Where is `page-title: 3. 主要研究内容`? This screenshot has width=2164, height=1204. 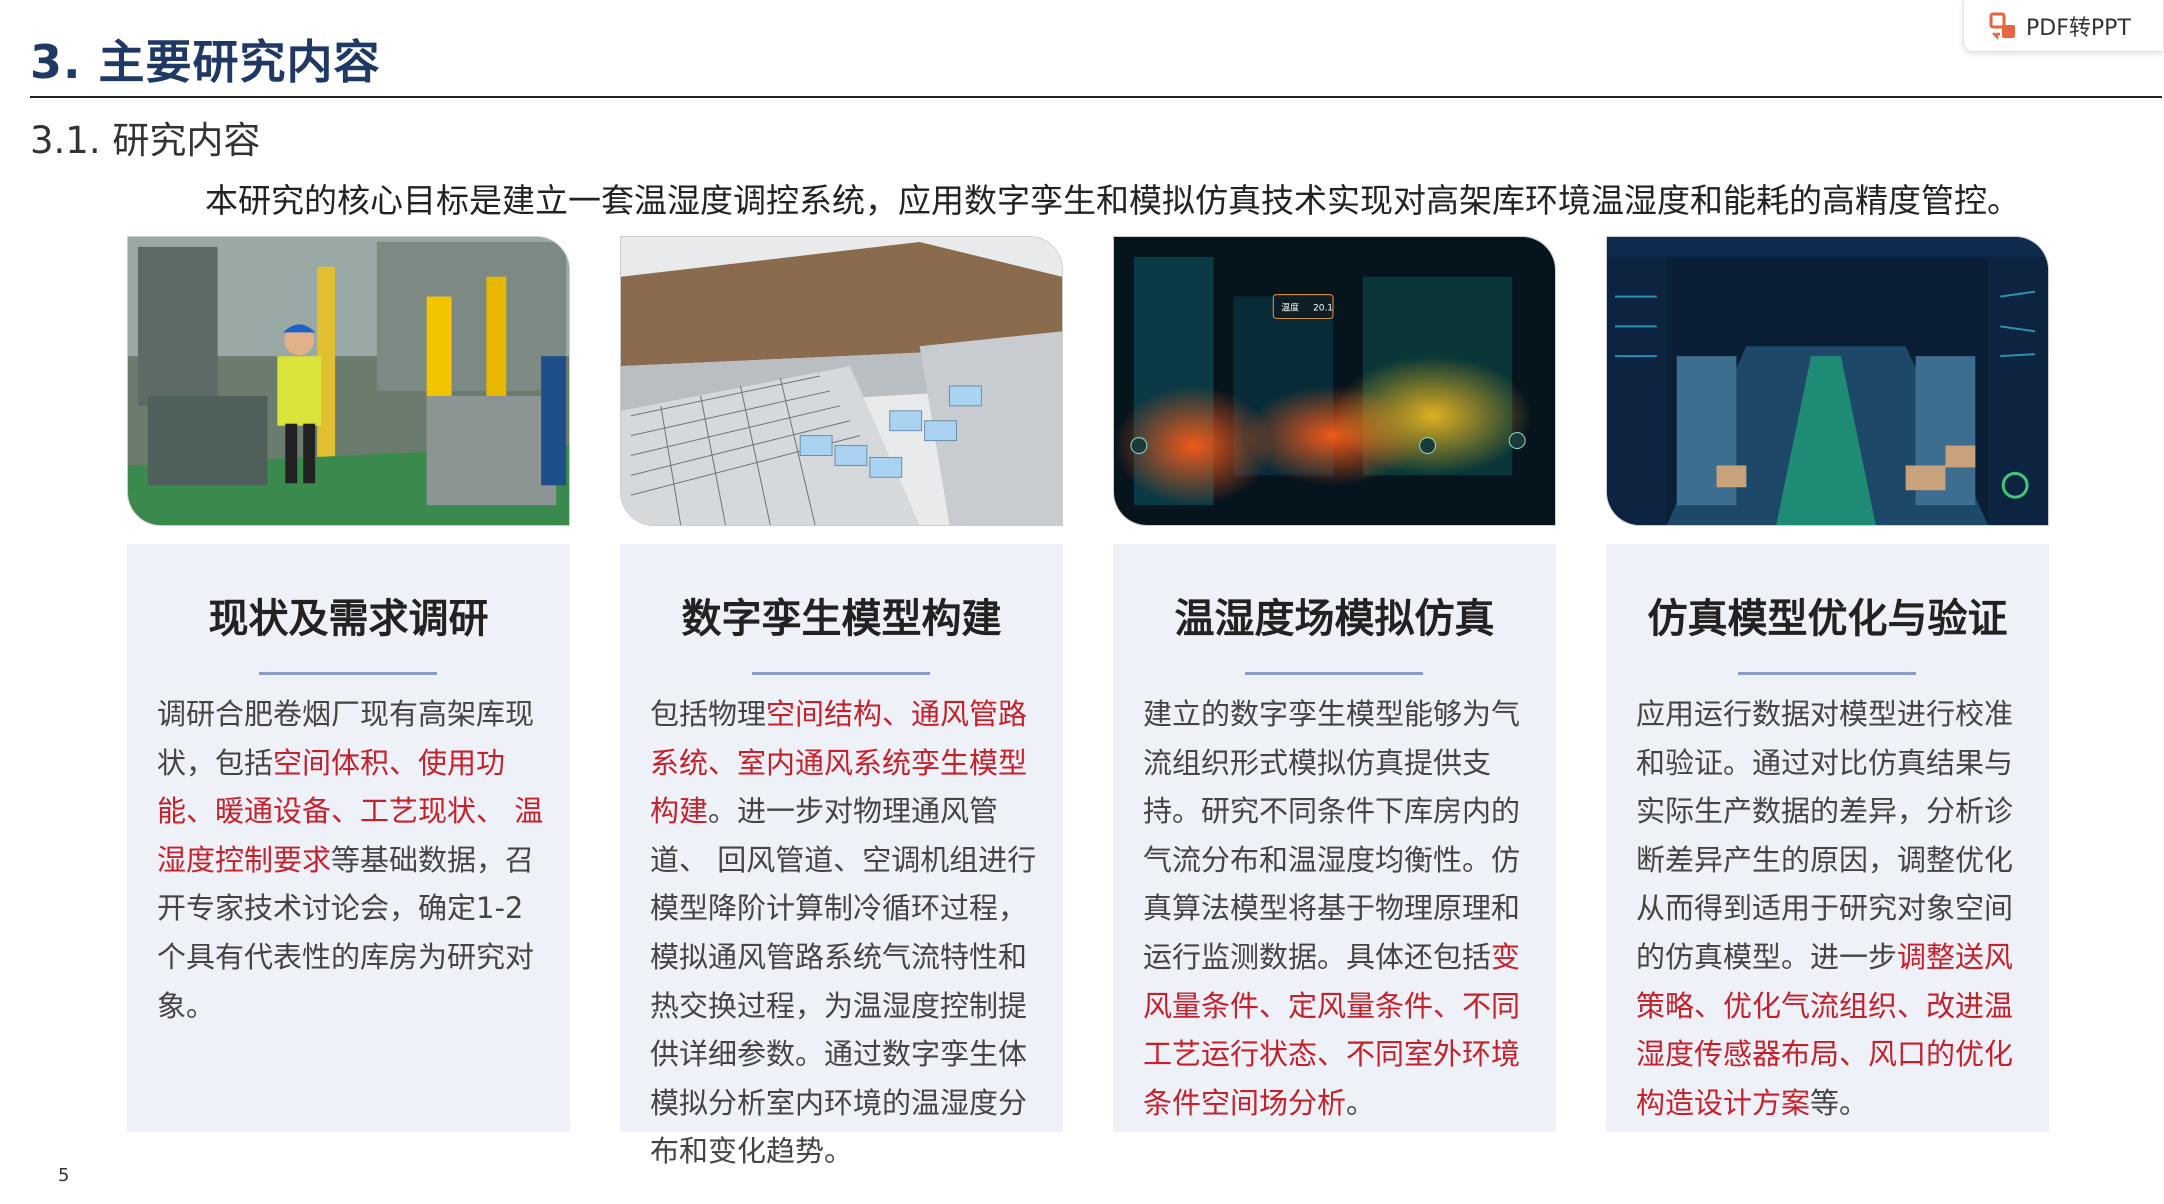 page-title: 3. 主要研究内容 is located at coordinates (205, 62).